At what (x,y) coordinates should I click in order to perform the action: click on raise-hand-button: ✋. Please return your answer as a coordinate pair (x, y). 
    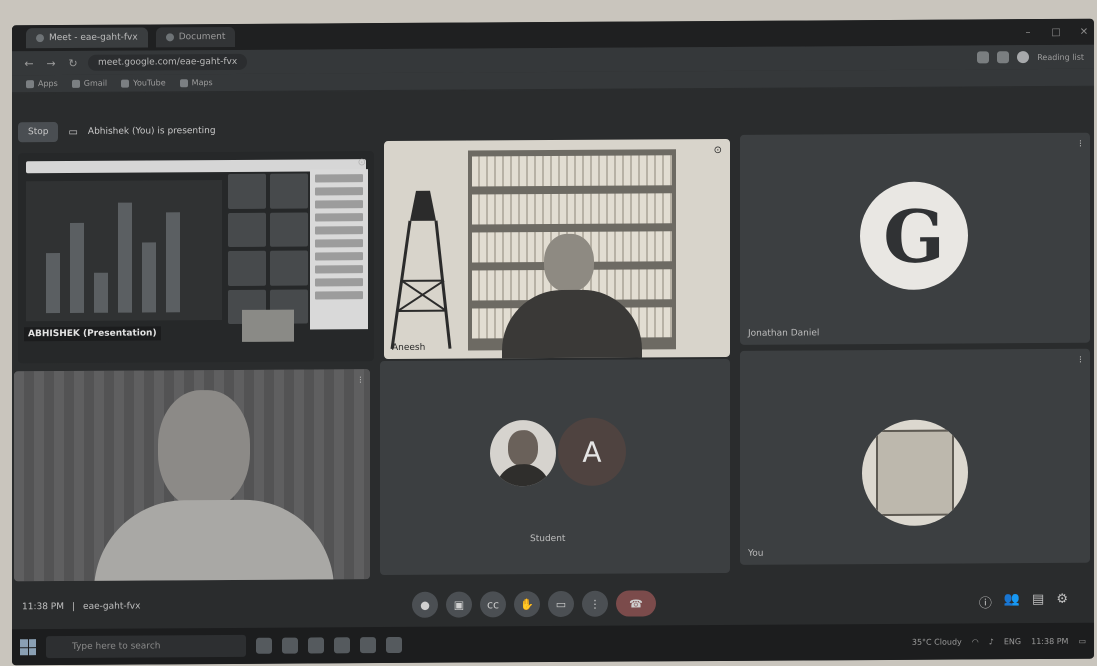
    Looking at the image, I should click on (527, 604).